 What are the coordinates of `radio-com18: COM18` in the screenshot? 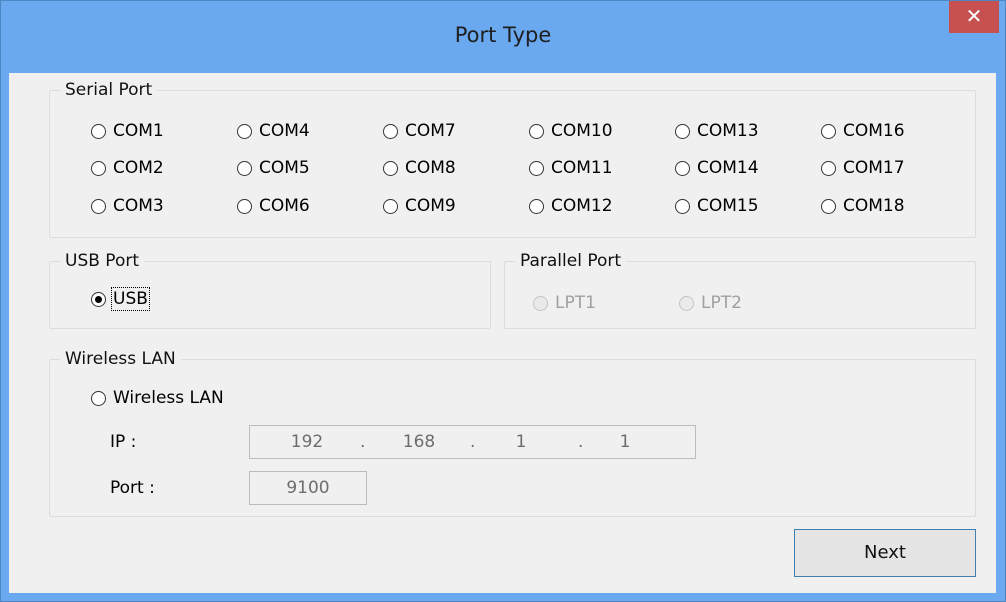 It's located at (863, 206).